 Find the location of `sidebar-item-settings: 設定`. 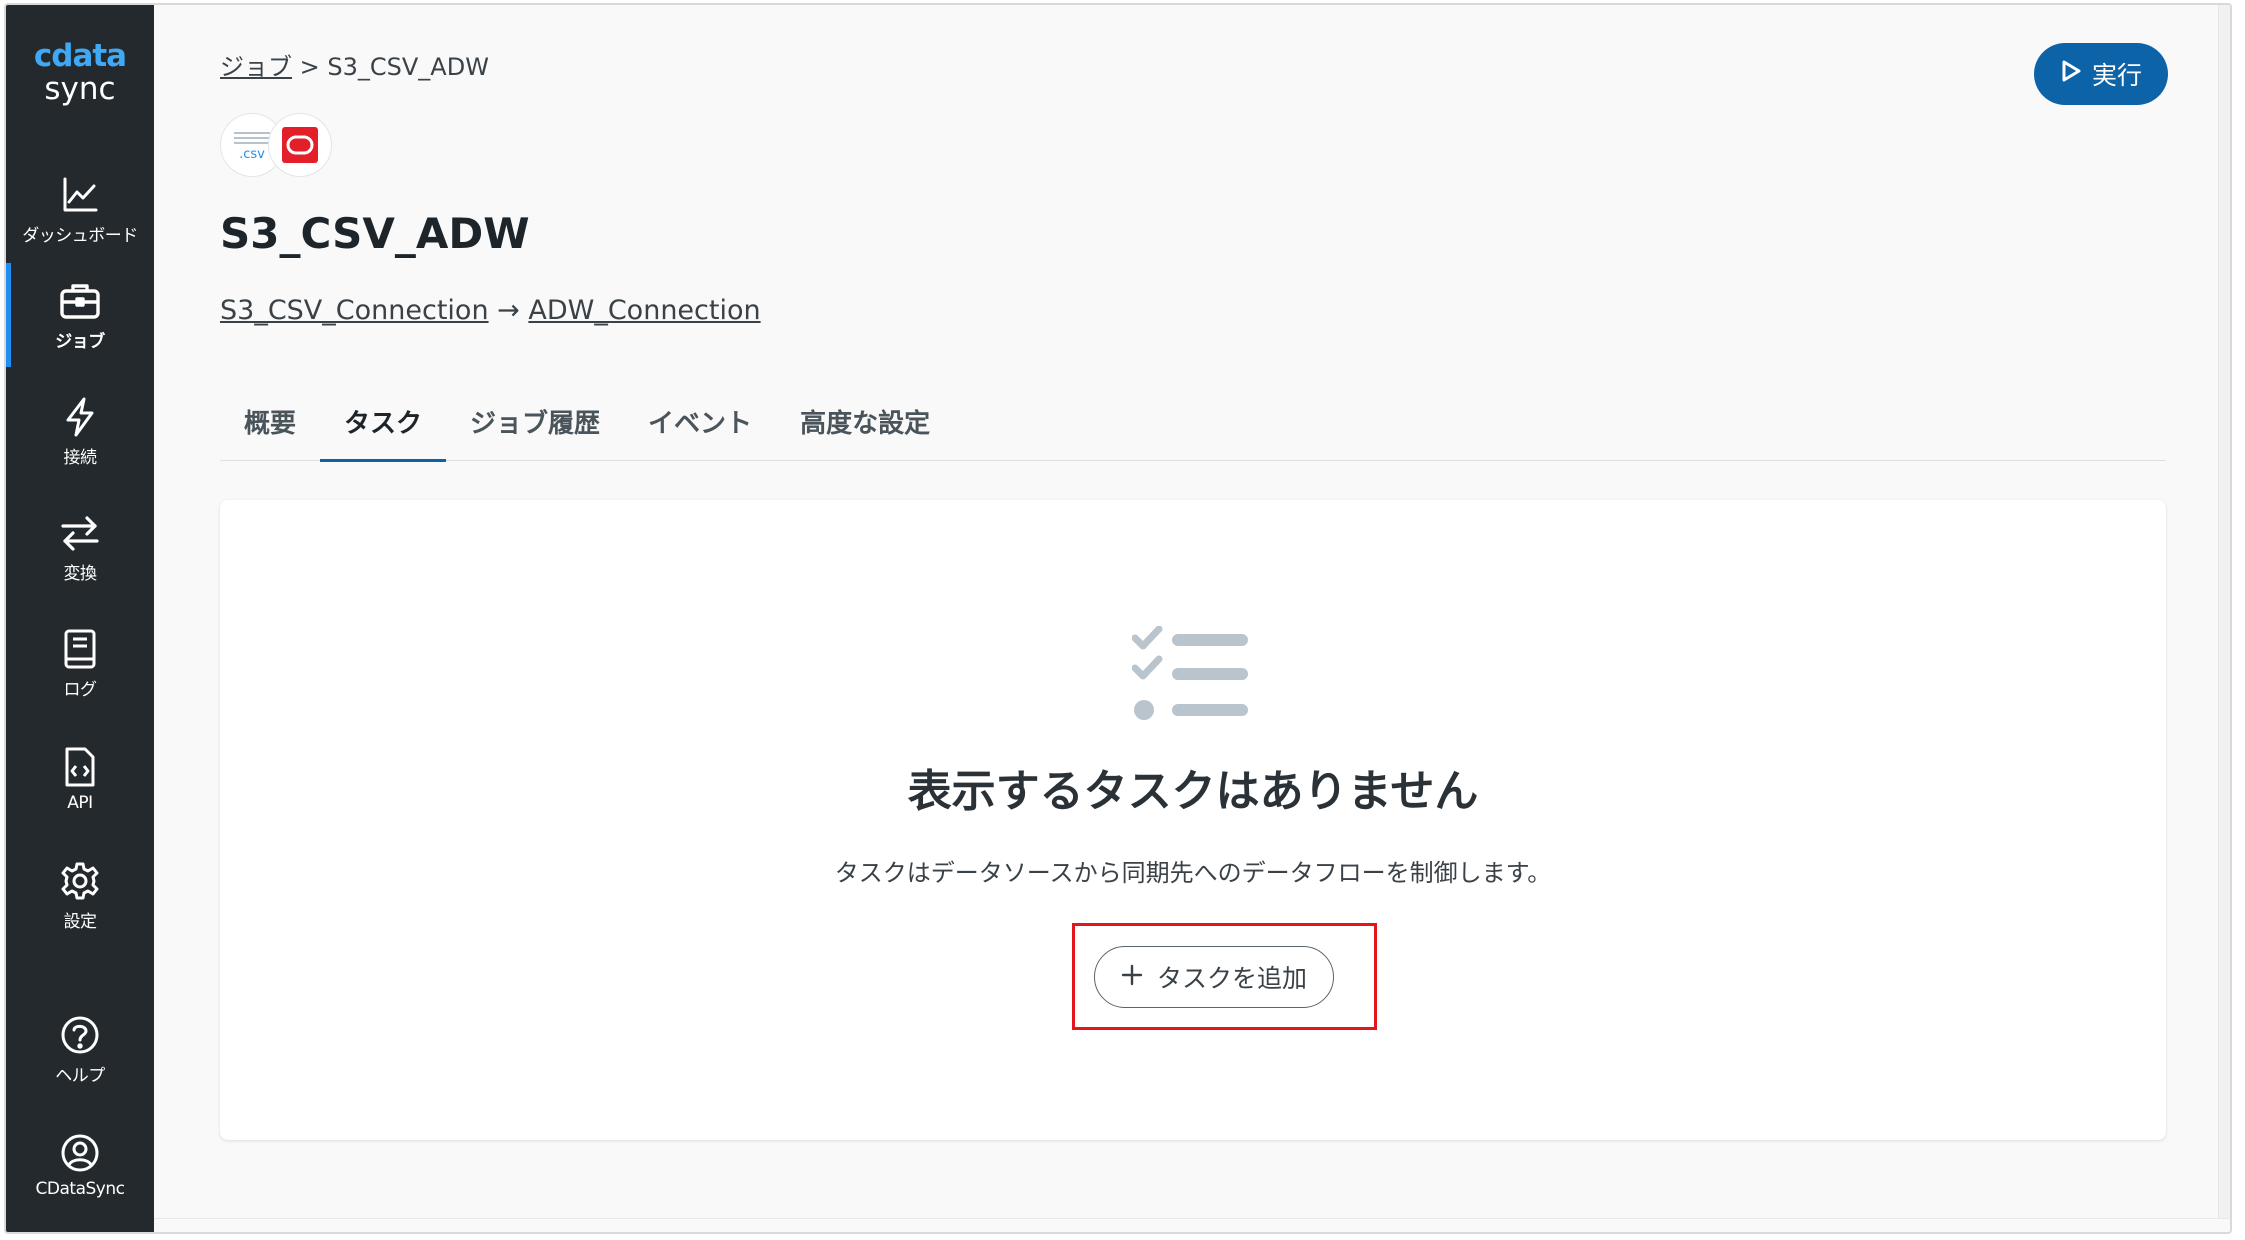

sidebar-item-settings: 設定 is located at coordinates (80, 895).